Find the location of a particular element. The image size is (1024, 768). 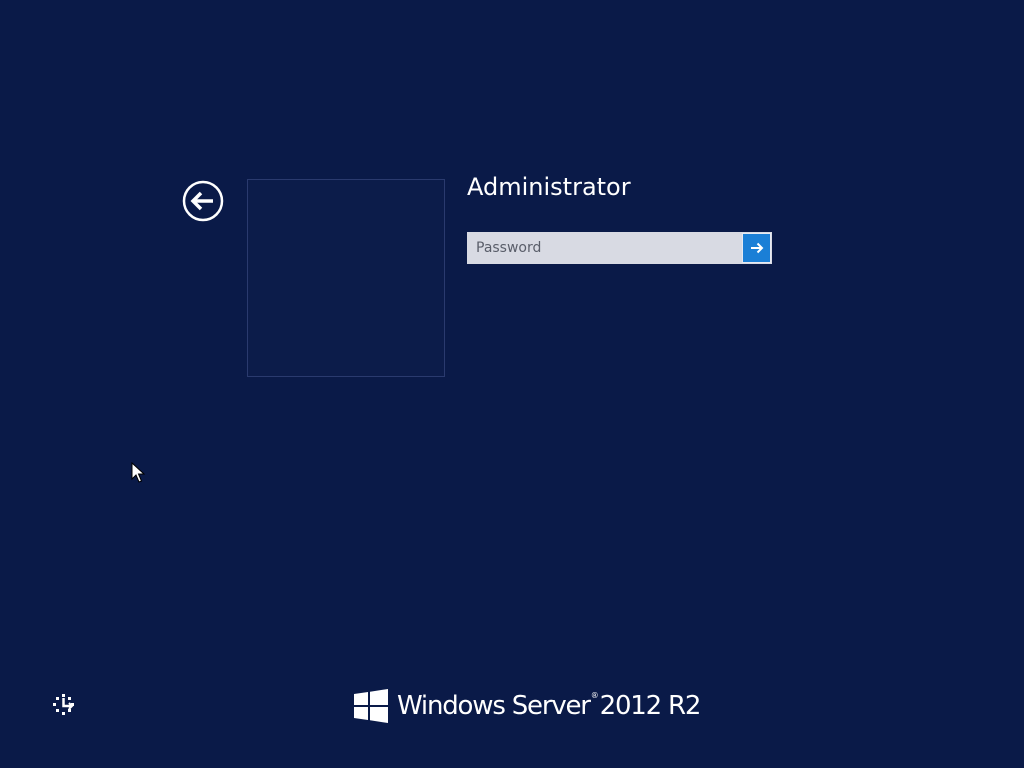

back-button is located at coordinates (203, 201).